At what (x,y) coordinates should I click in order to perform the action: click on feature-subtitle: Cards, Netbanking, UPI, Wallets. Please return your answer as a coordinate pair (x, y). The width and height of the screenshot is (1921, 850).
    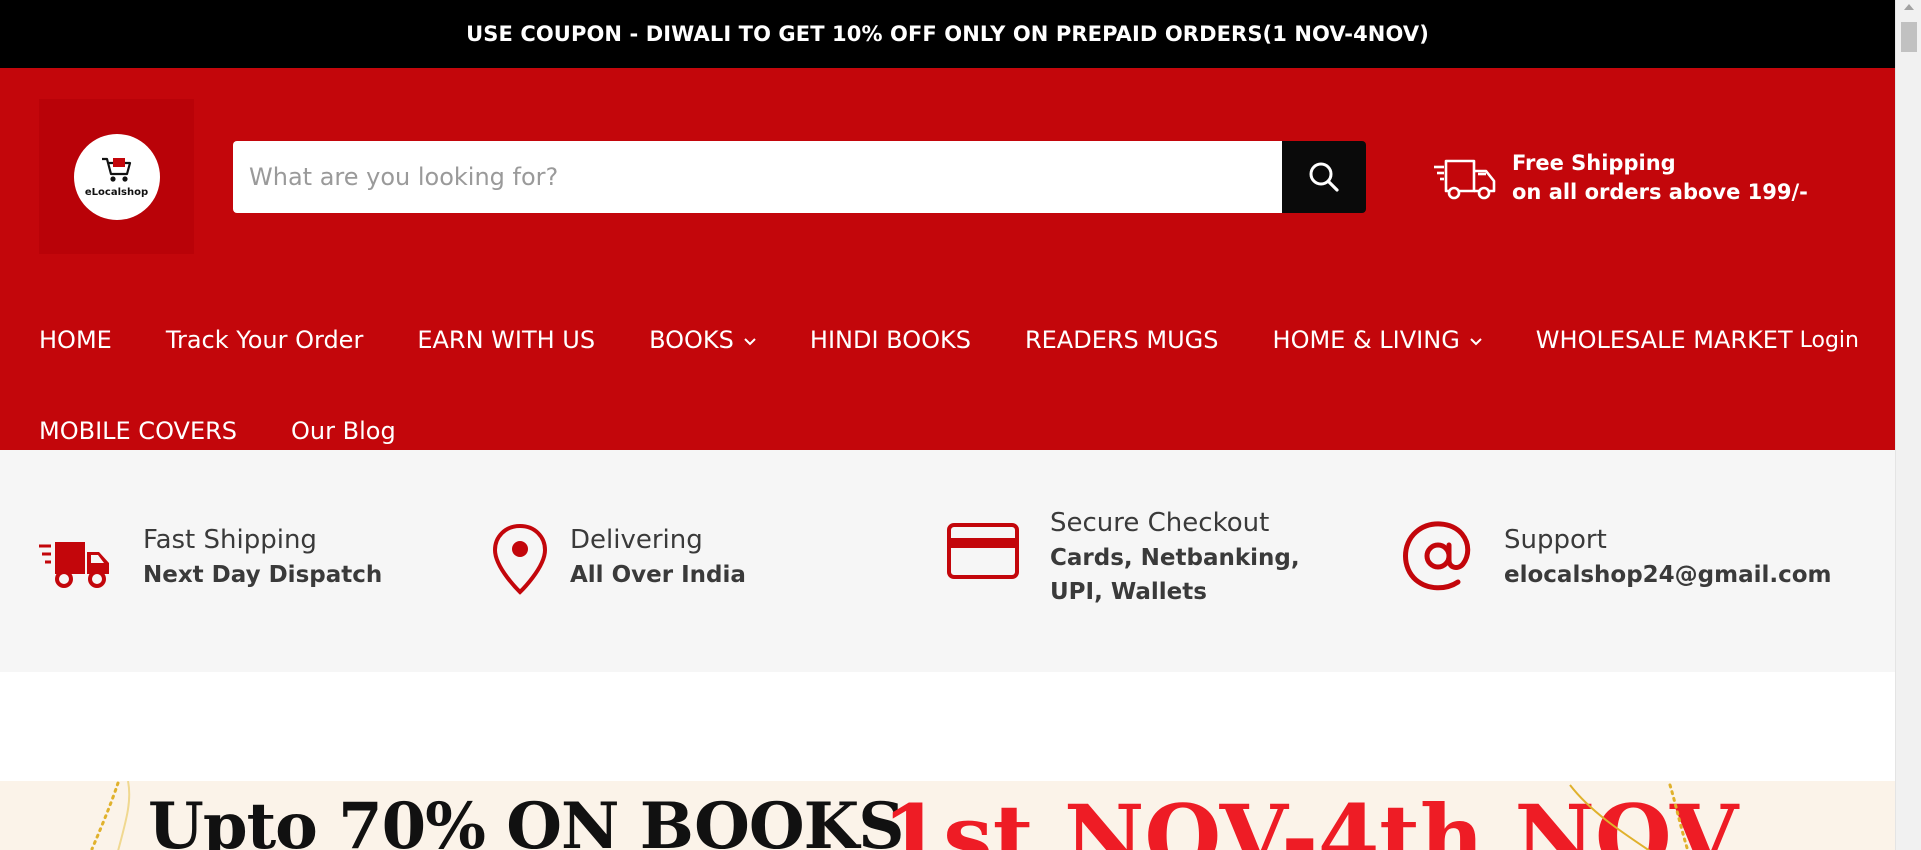
    Looking at the image, I should click on (1175, 575).